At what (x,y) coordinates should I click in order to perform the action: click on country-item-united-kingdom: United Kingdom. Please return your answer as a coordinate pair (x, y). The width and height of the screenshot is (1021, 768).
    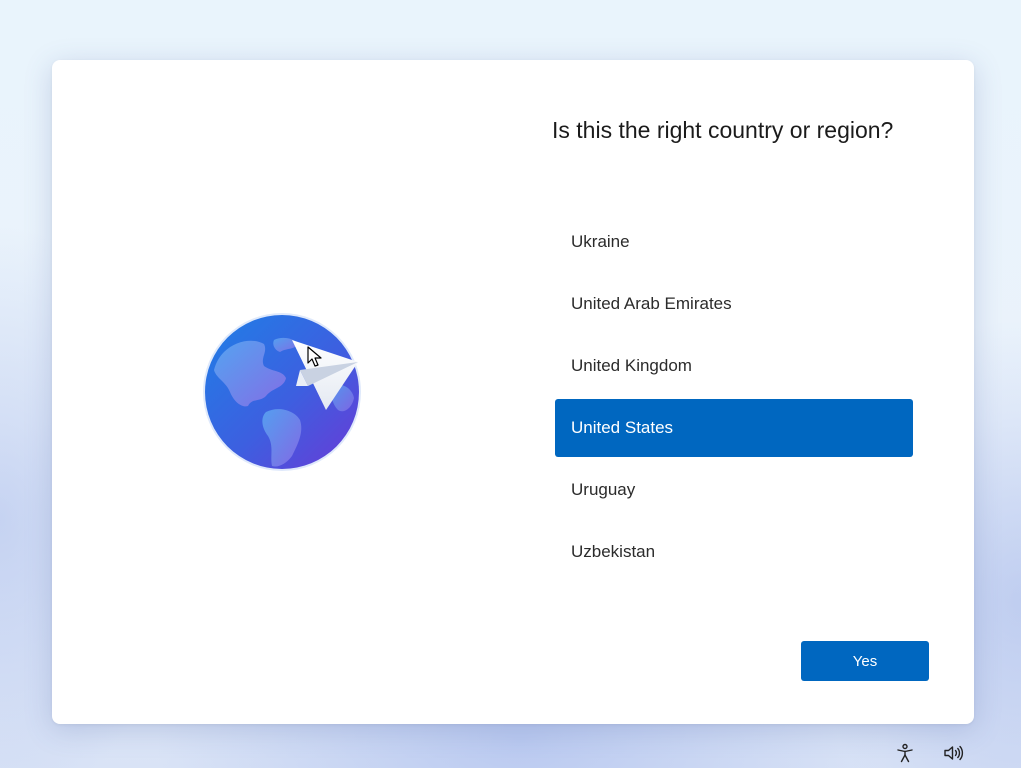
    Looking at the image, I should click on (734, 366).